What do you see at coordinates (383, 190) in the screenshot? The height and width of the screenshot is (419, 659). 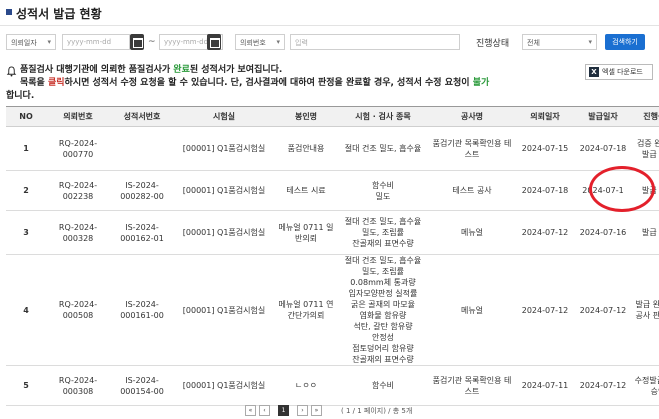 I see `cell-test-items: 함수비 밀도` at bounding box center [383, 190].